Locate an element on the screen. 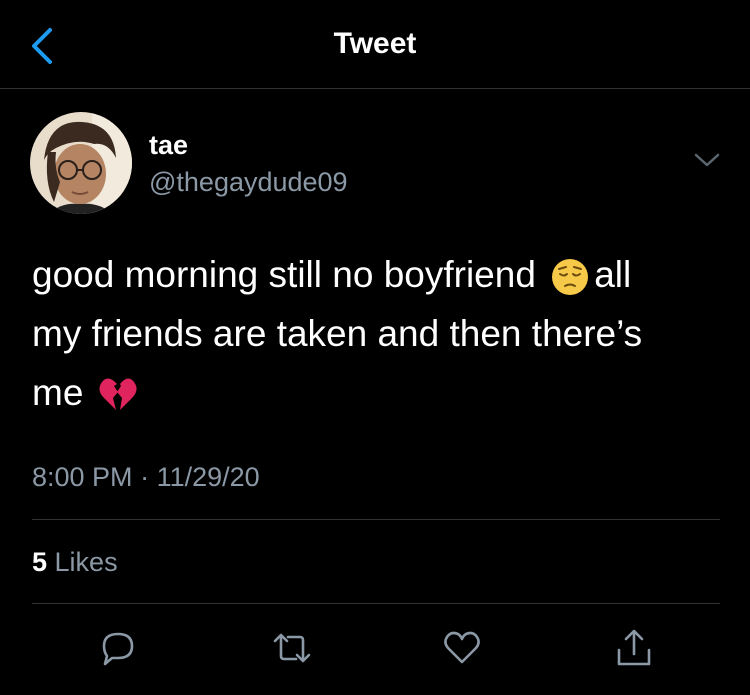  tweet-timestamp: 8:00 PM · 11/29/20 is located at coordinates (146, 477).